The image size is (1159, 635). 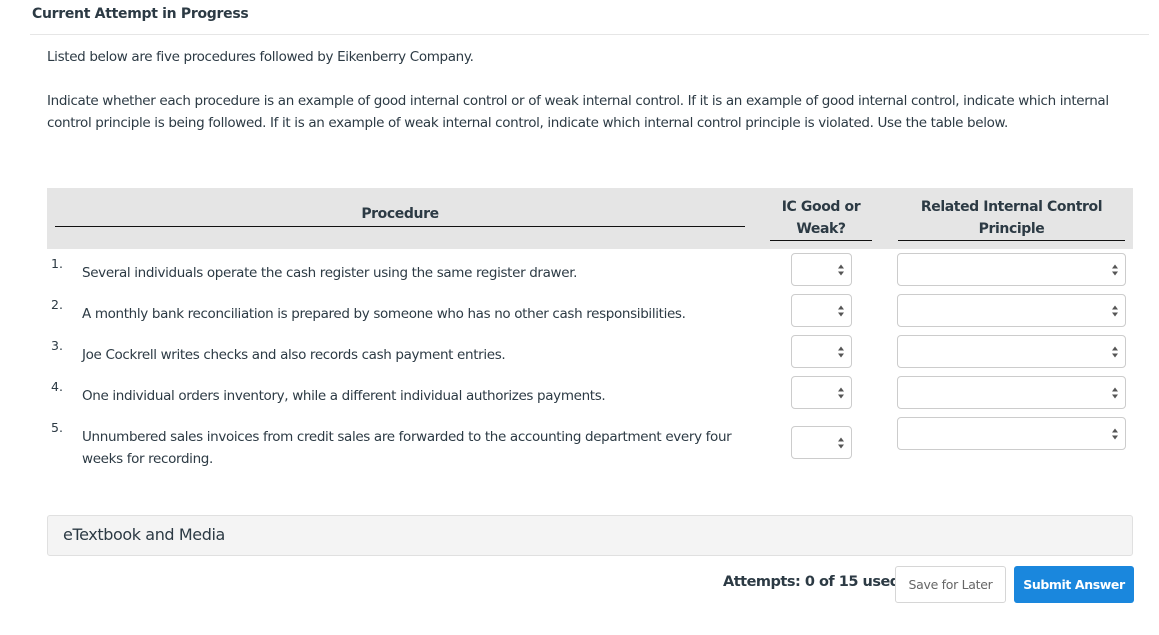 I want to click on column-header-ic-good-or-weak: IC Good or Weak?, so click(x=821, y=218).